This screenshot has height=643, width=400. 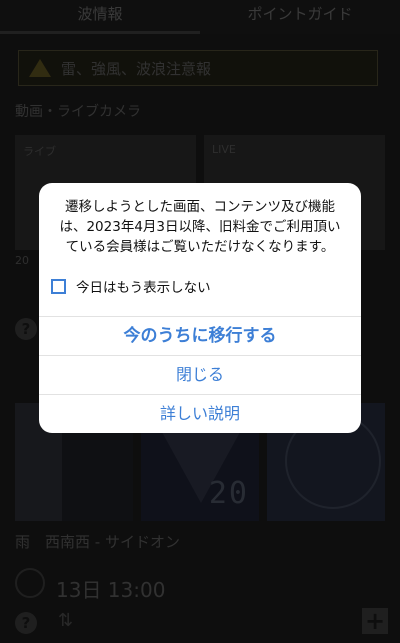 What do you see at coordinates (200, 374) in the screenshot?
I see `close-button: 閉じる` at bounding box center [200, 374].